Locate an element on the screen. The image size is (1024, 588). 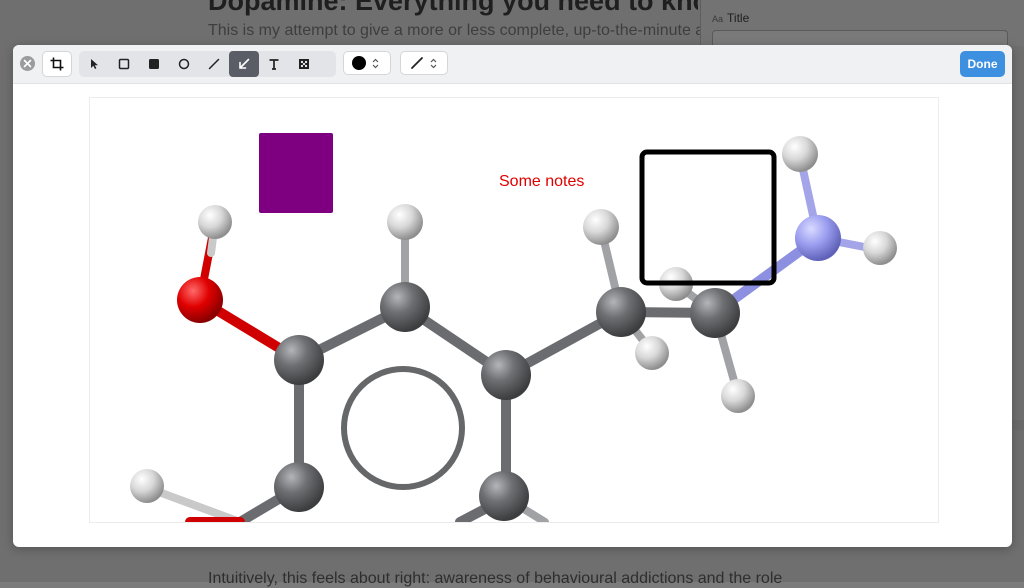
article-title: Dopamine: Everything you need to know is located at coordinates (453, 8).